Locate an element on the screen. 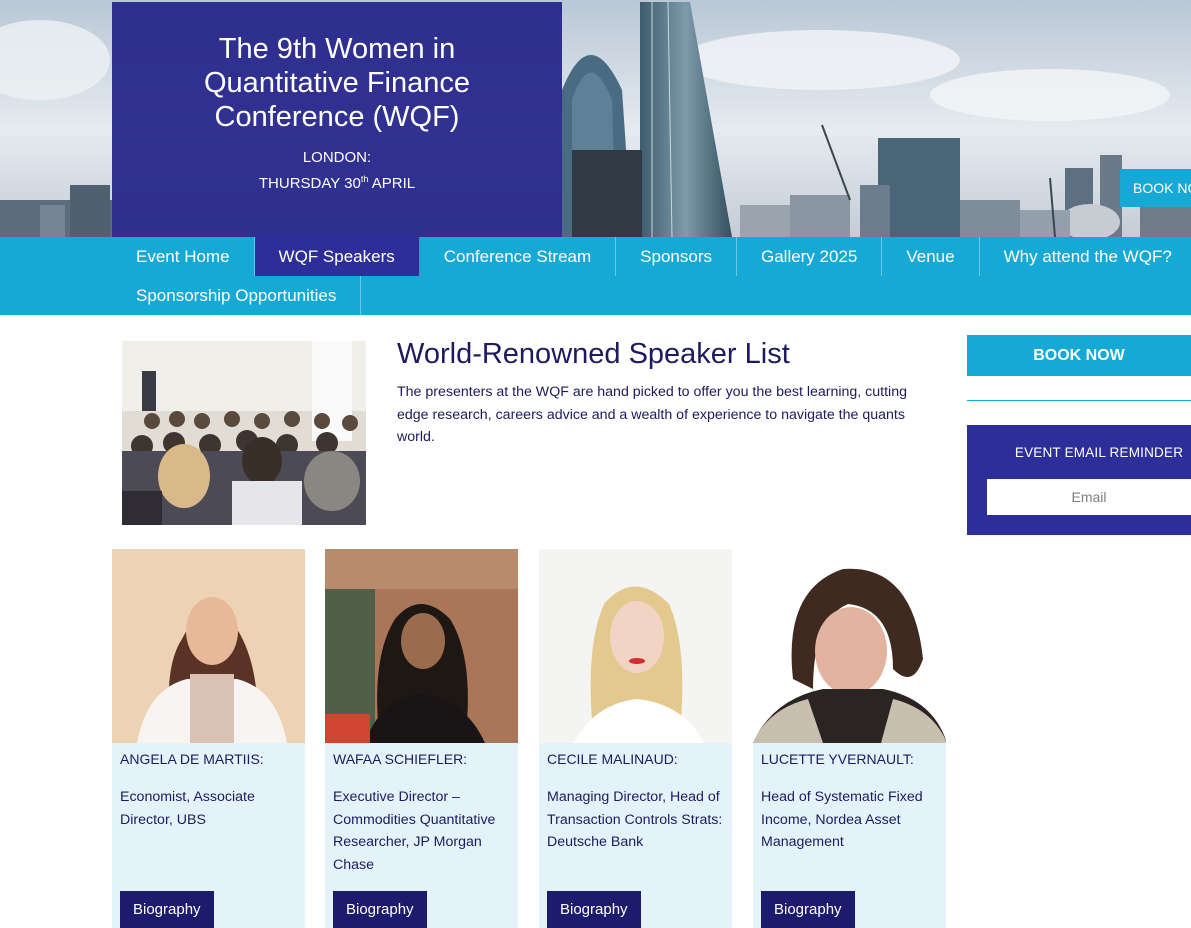 The width and height of the screenshot is (1191, 928). nav-item-why-attend: Why attend the WQF? is located at coordinates (1085, 256).